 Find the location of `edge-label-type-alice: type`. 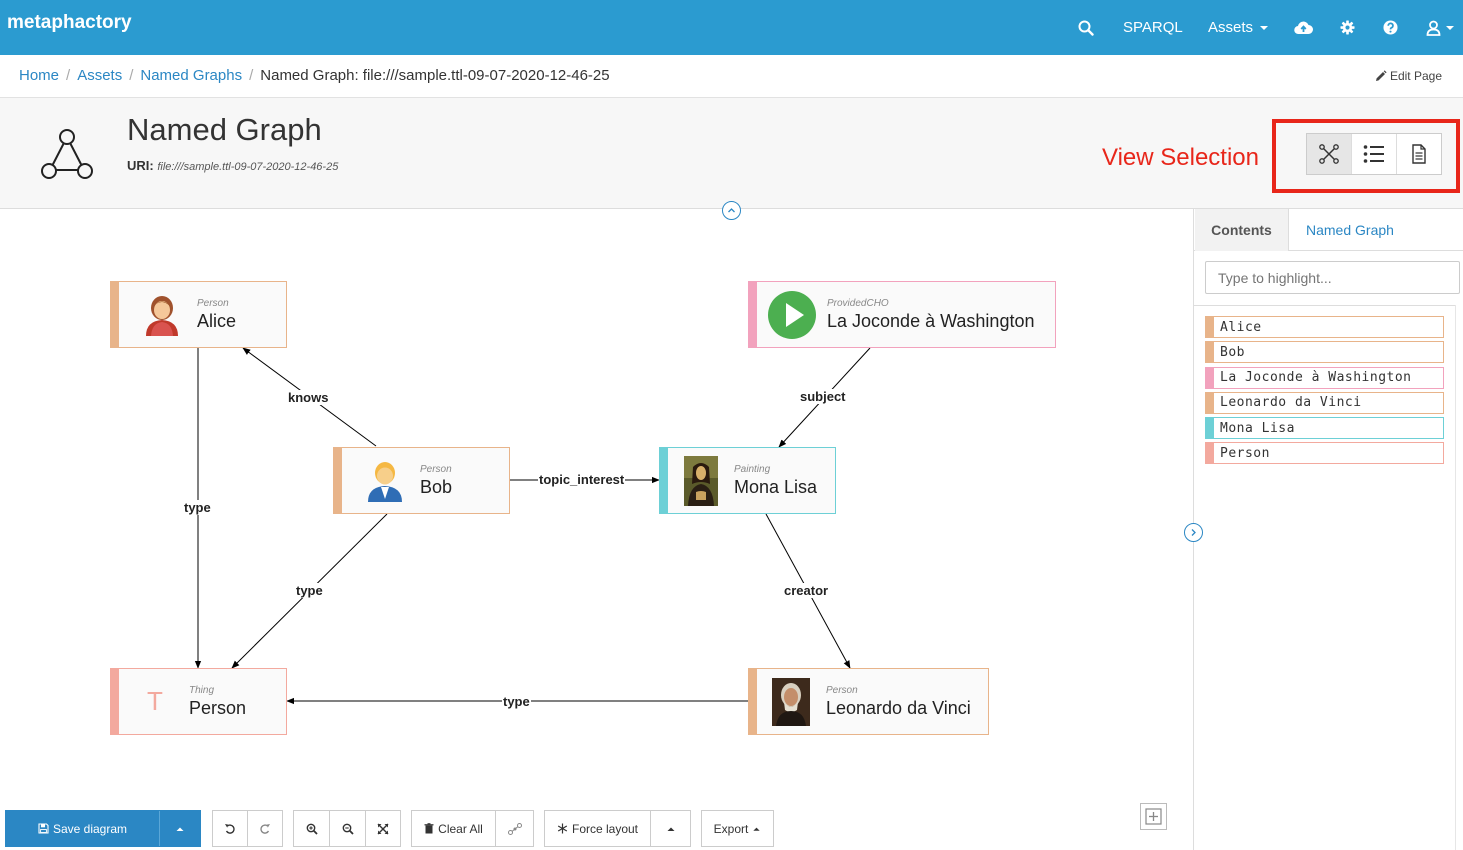

edge-label-type-alice: type is located at coordinates (197, 507).